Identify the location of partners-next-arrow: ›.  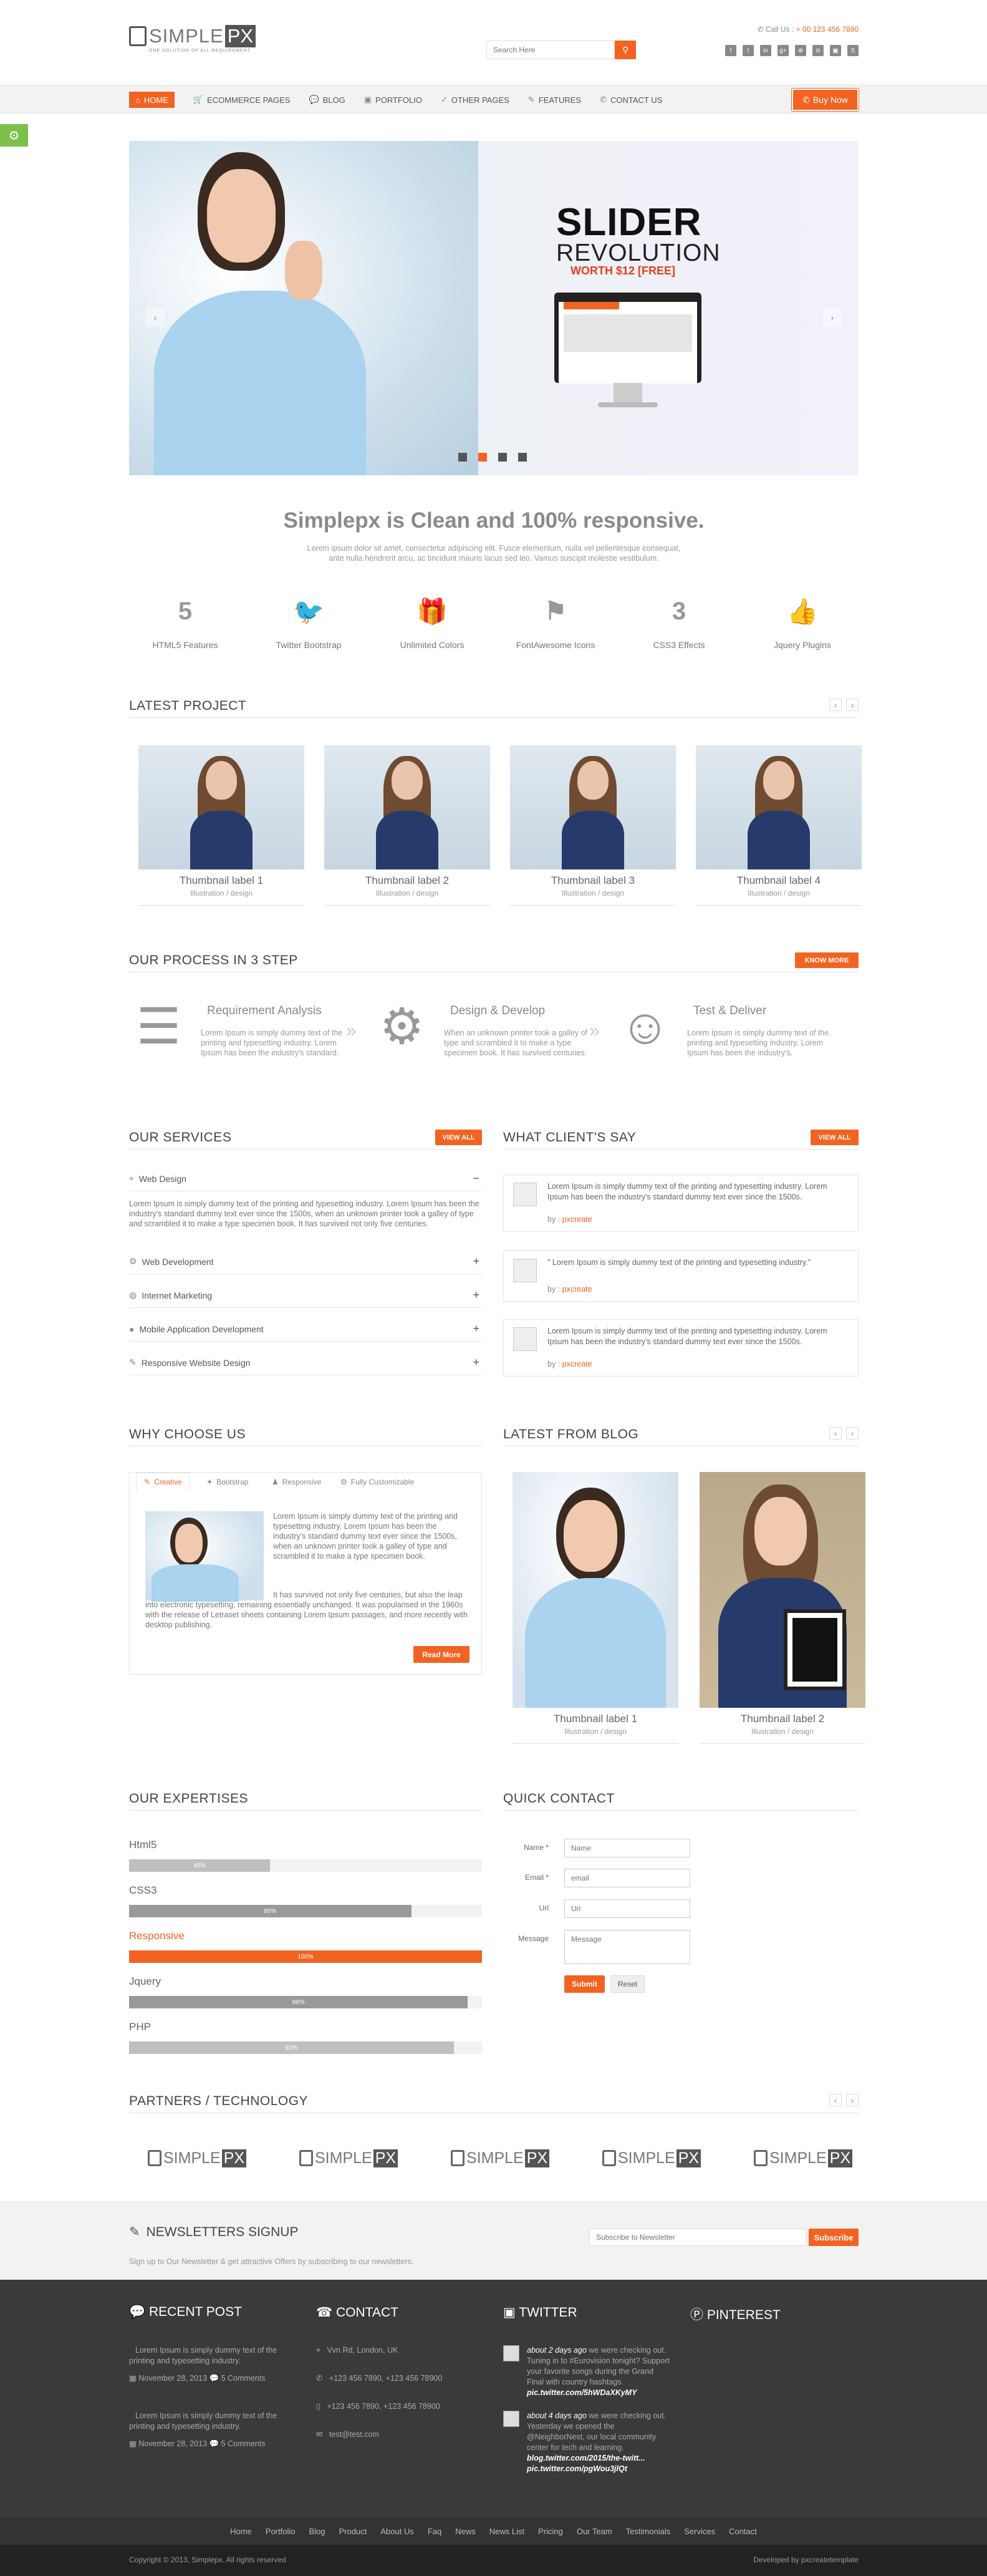
(853, 2100).